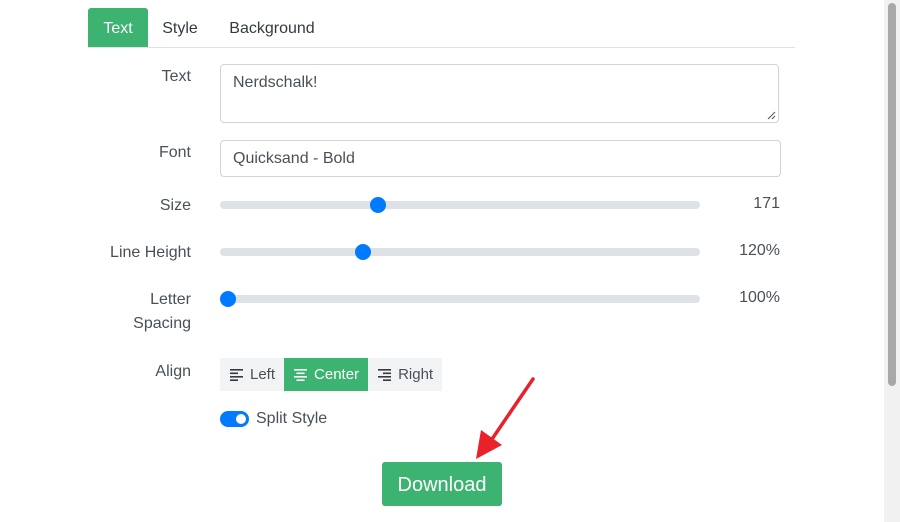 This screenshot has height=522, width=900. I want to click on tab-background: Background, so click(272, 27).